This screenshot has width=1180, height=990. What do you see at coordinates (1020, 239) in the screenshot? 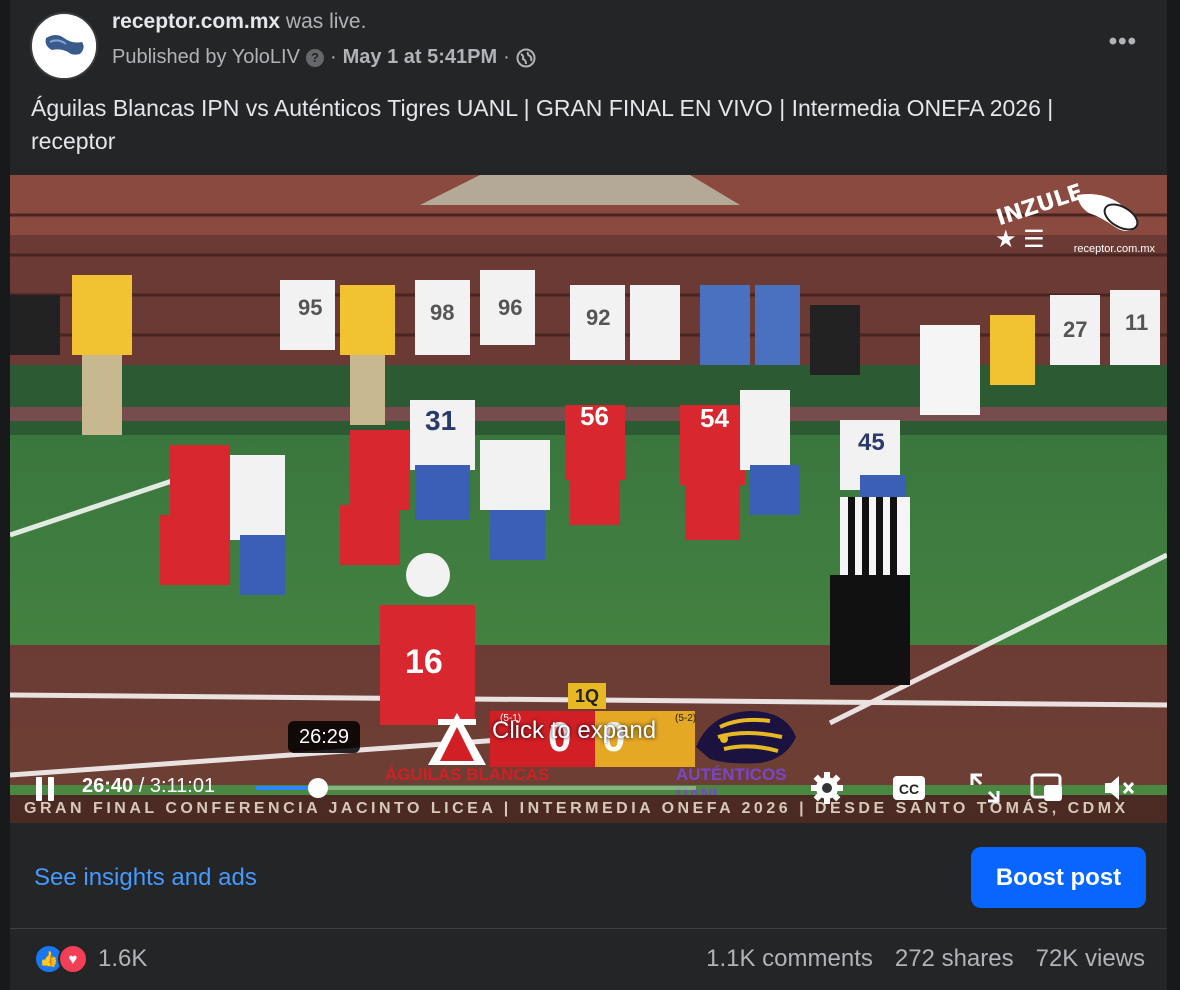
I see `stars-icon: ★ ☰` at bounding box center [1020, 239].